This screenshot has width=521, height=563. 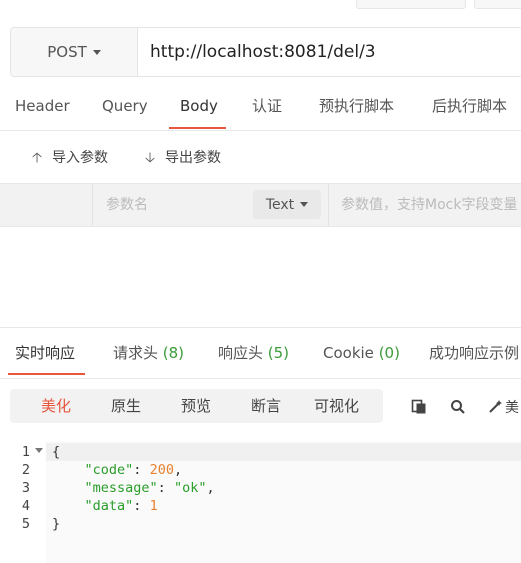 I want to click on request-tabs: Header Query Body 认证 预执行脚本 后执行脚本, so click(x=260, y=107).